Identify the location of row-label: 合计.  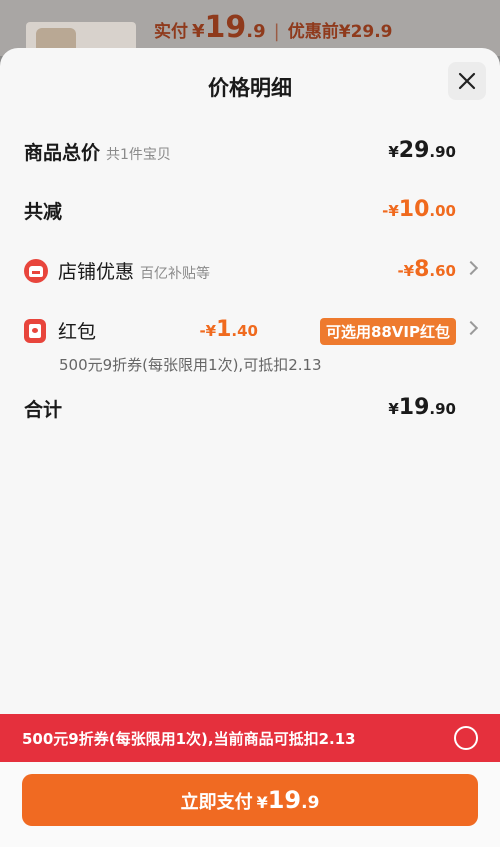
(43, 410).